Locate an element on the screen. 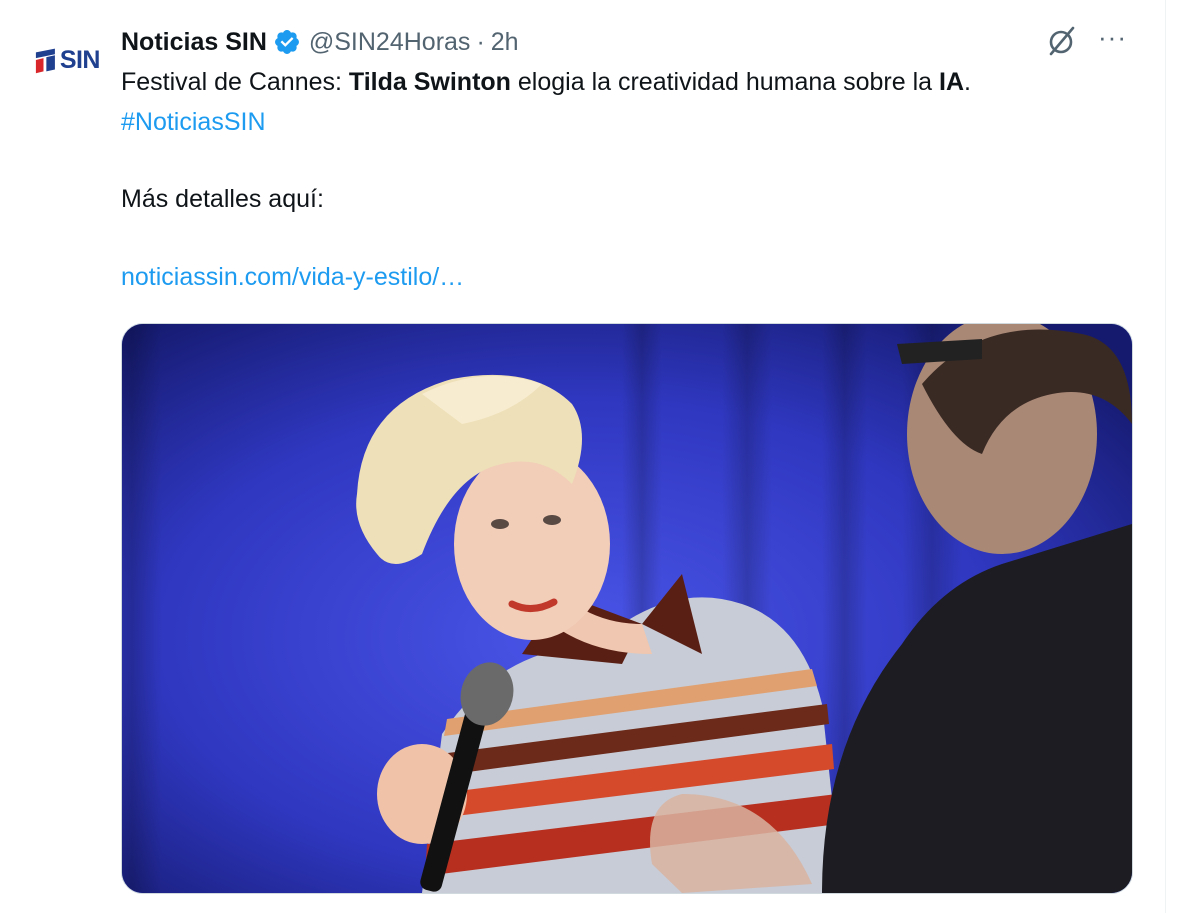  author-handle: @SIN24Horas is located at coordinates (390, 42).